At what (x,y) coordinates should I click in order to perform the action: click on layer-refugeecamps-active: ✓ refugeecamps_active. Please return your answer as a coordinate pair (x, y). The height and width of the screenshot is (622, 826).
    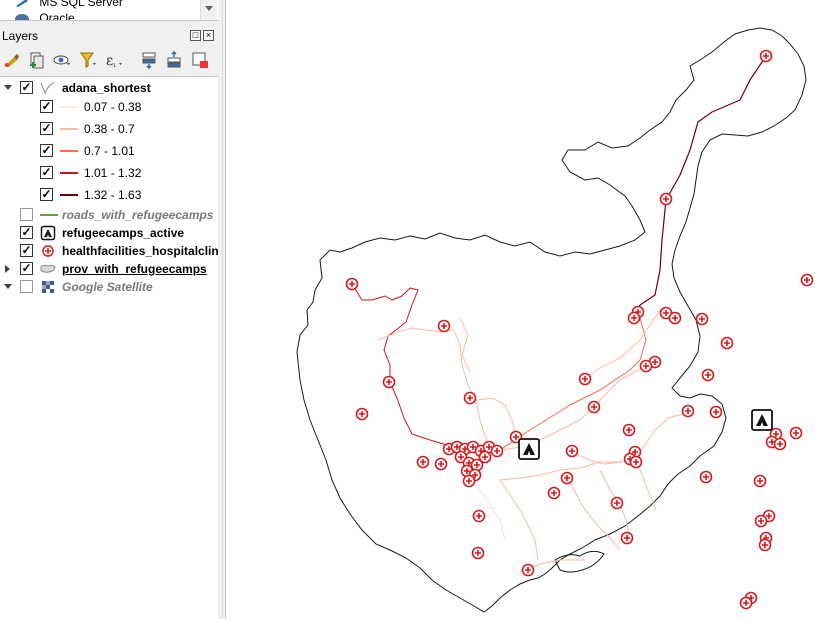
    Looking at the image, I should click on (109, 233).